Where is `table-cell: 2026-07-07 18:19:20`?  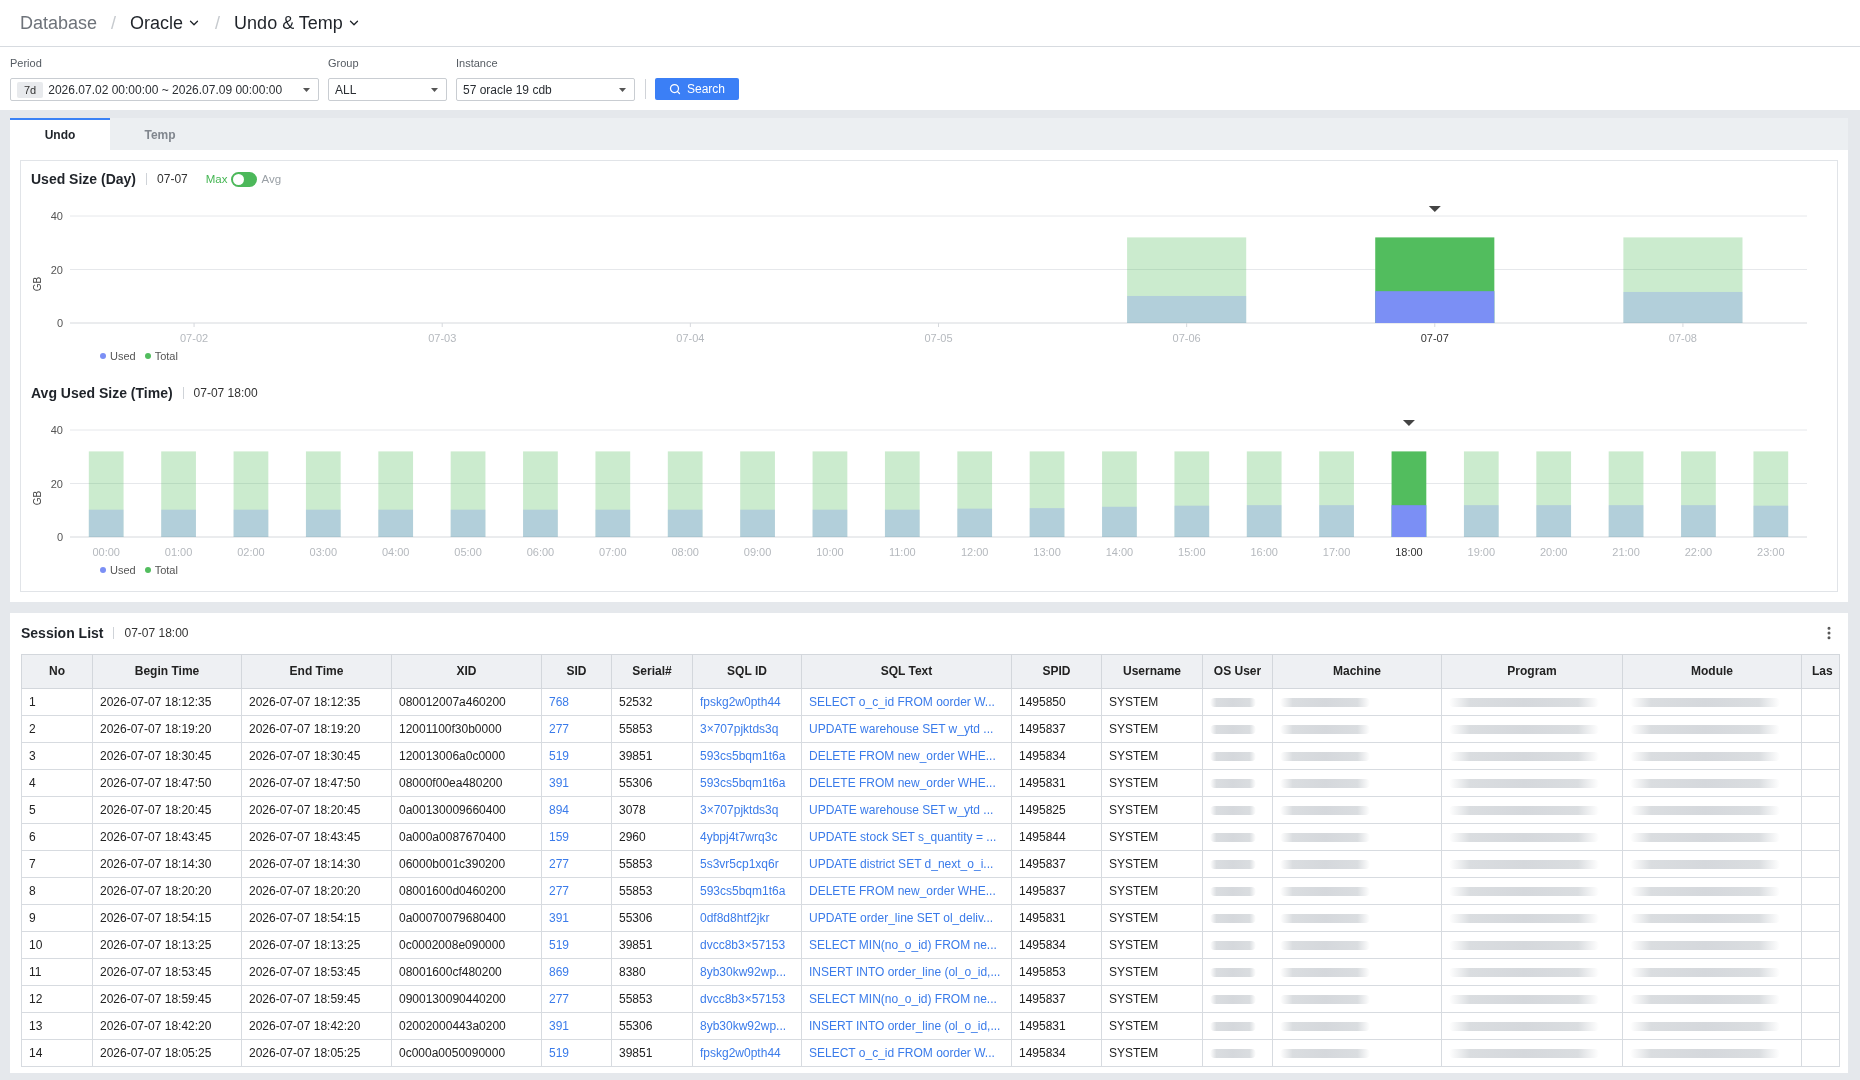 table-cell: 2026-07-07 18:19:20 is located at coordinates (316, 729).